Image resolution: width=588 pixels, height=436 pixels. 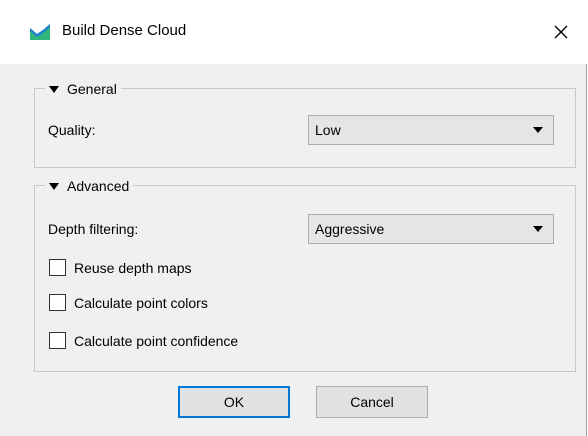 What do you see at coordinates (350, 229) in the screenshot?
I see `depth-filtering-value: Aggressive` at bounding box center [350, 229].